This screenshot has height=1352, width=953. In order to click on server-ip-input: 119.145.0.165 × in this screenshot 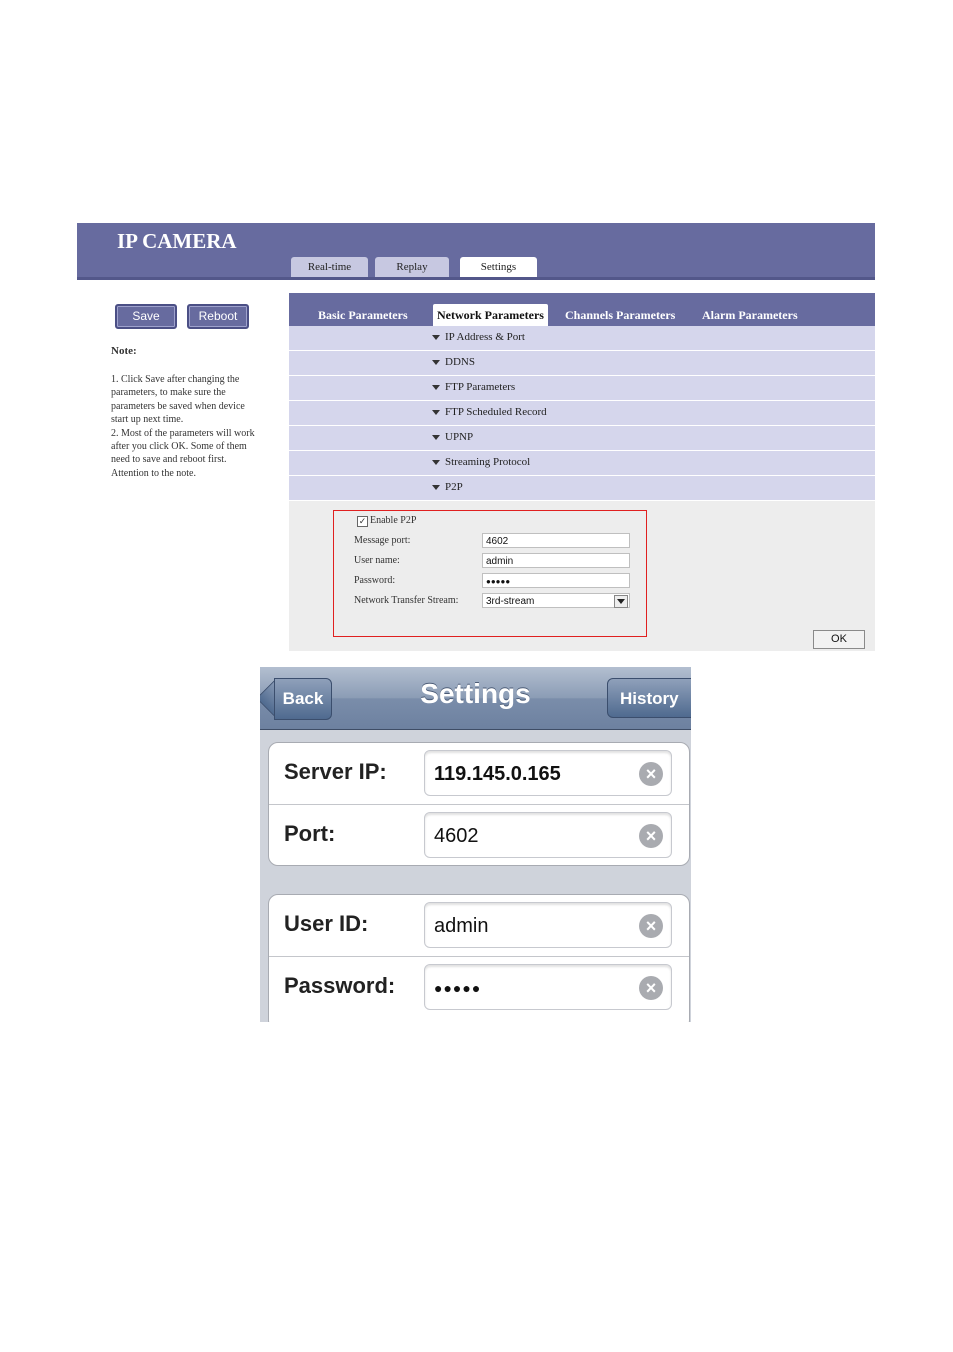, I will do `click(548, 773)`.